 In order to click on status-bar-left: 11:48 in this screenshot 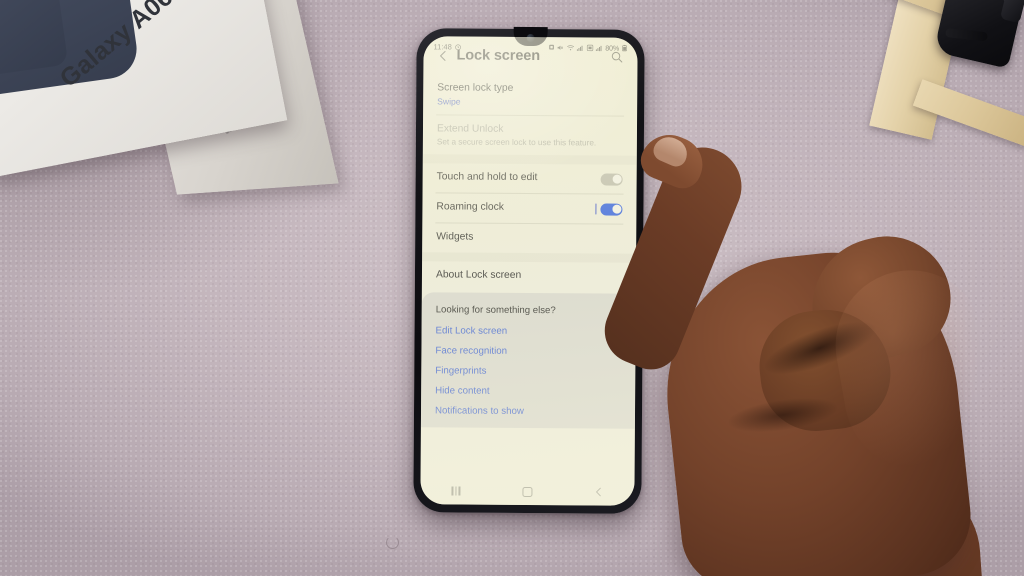, I will do `click(448, 46)`.